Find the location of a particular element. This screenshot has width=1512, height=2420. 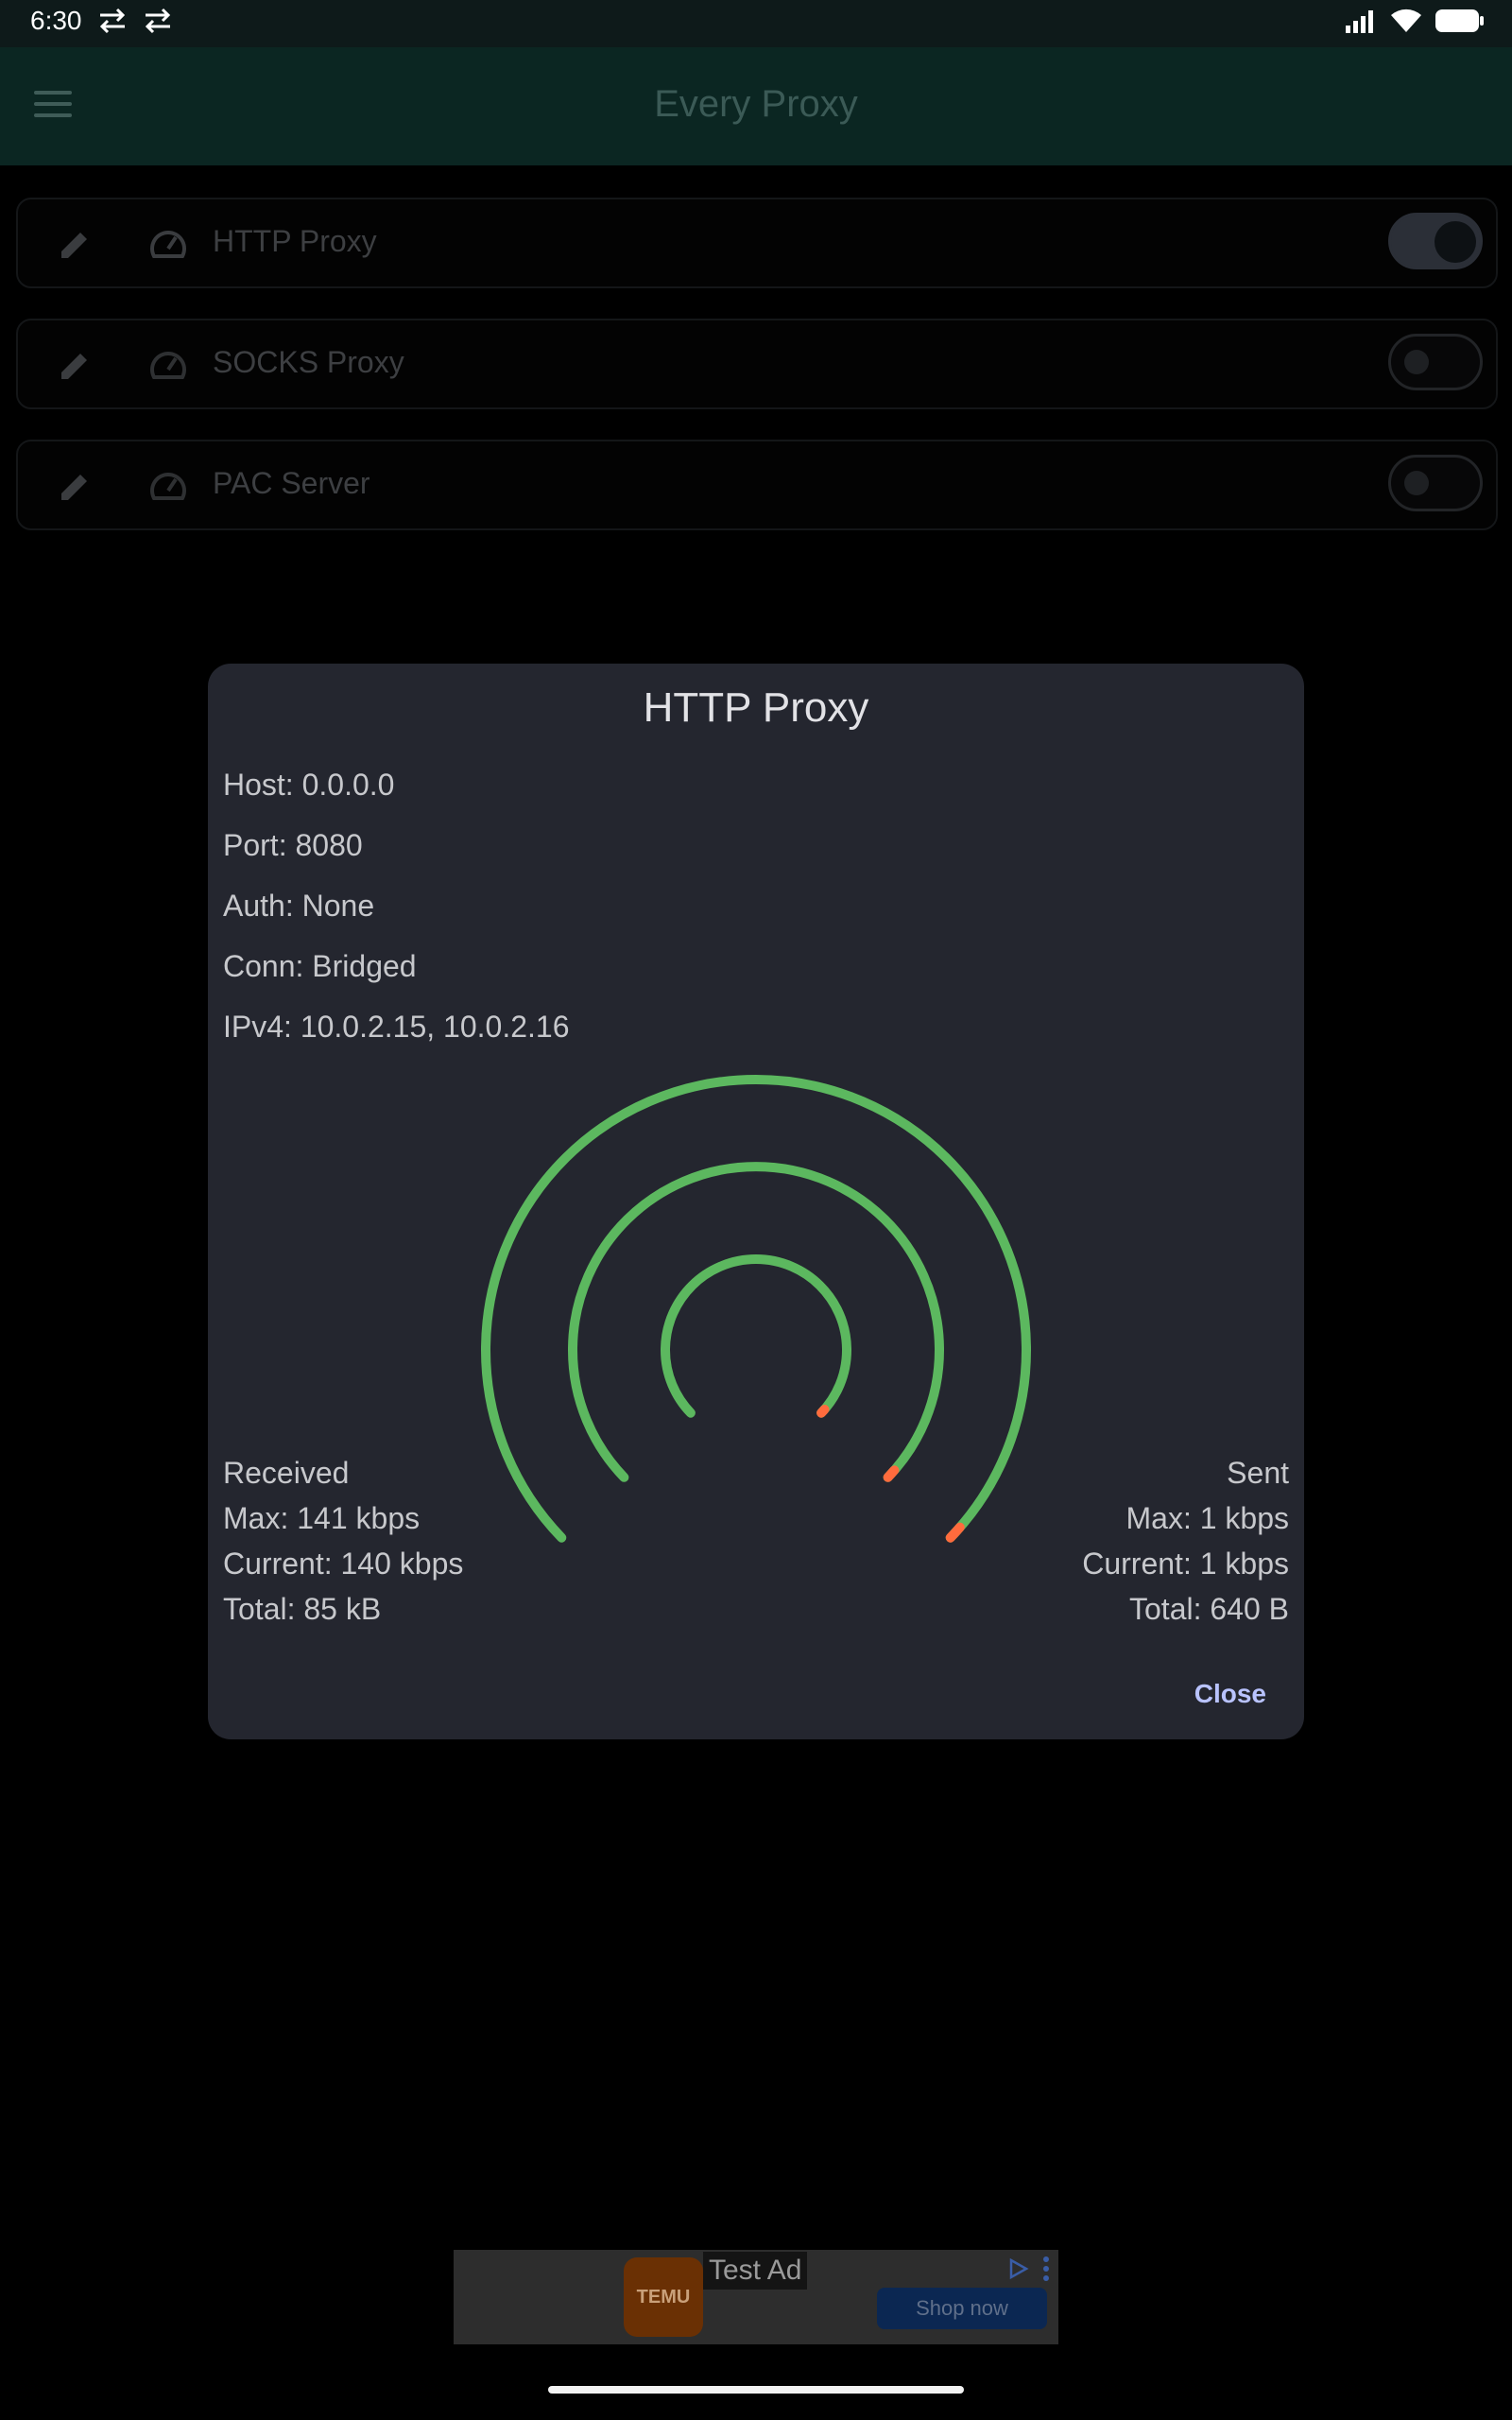

proxy-label: PAC Server is located at coordinates (291, 483).